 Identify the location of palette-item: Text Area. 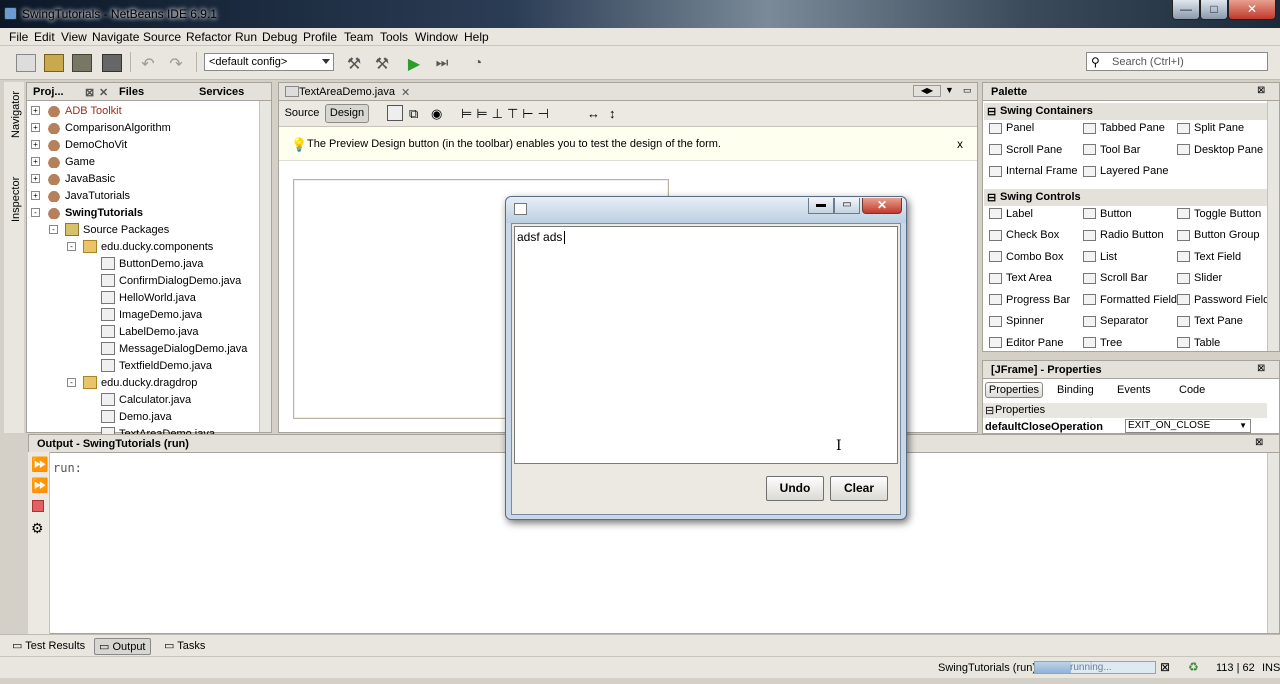
(1020, 278).